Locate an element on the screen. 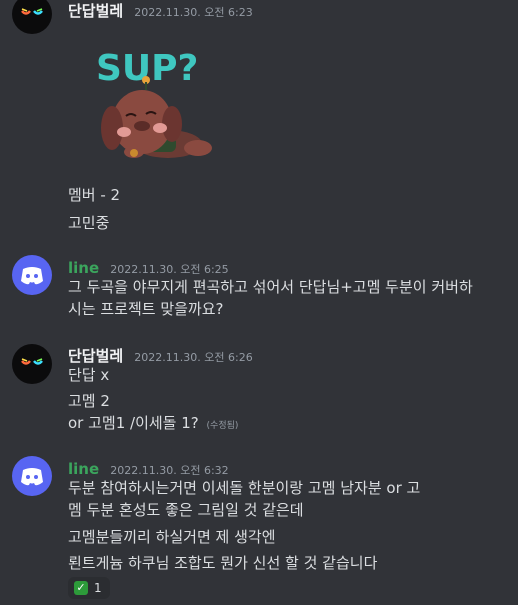 The image size is (518, 605). edited-label: (수정됨) is located at coordinates (222, 426).